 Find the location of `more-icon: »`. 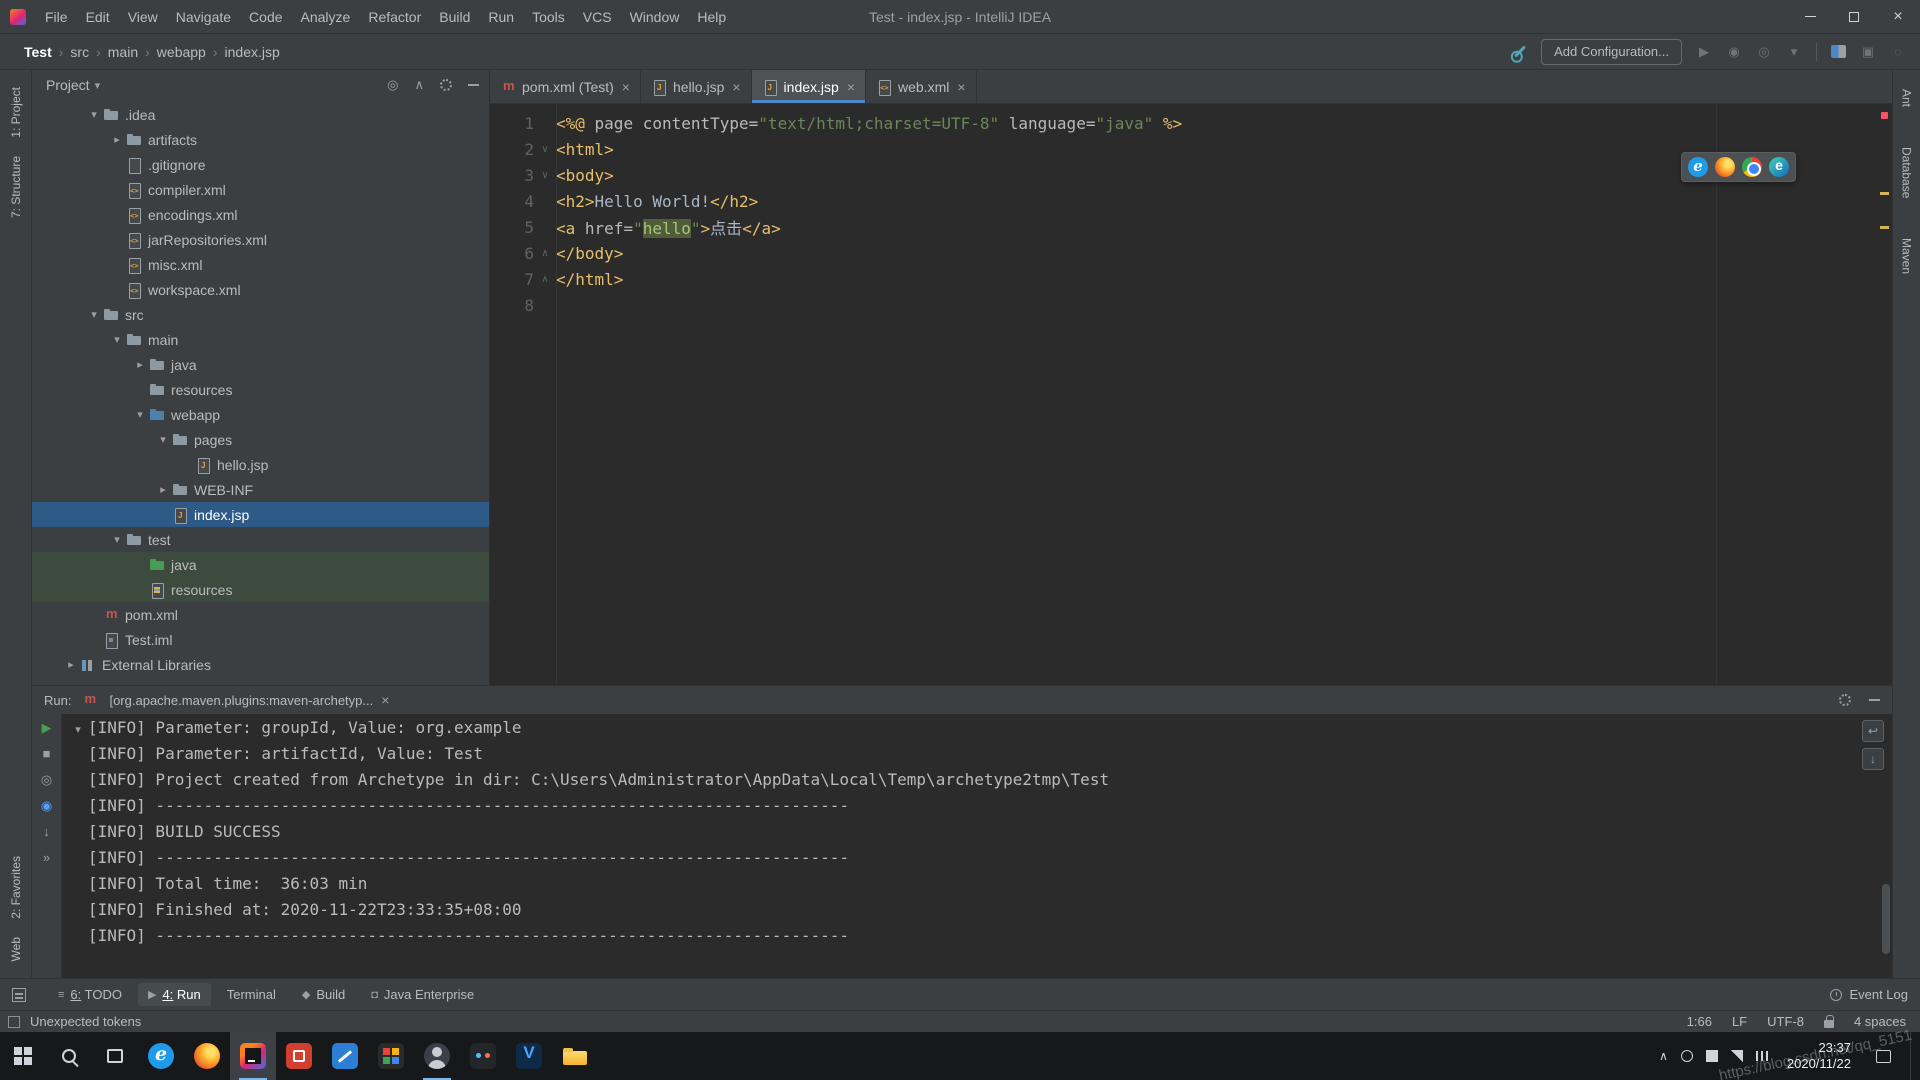

more-icon: » is located at coordinates (46, 858).